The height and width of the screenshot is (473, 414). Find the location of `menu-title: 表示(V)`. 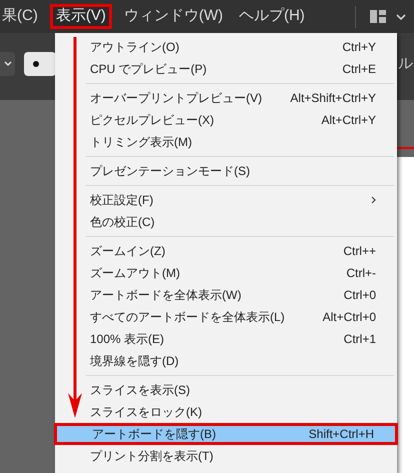

menu-title: 表示(V) is located at coordinates (81, 16).